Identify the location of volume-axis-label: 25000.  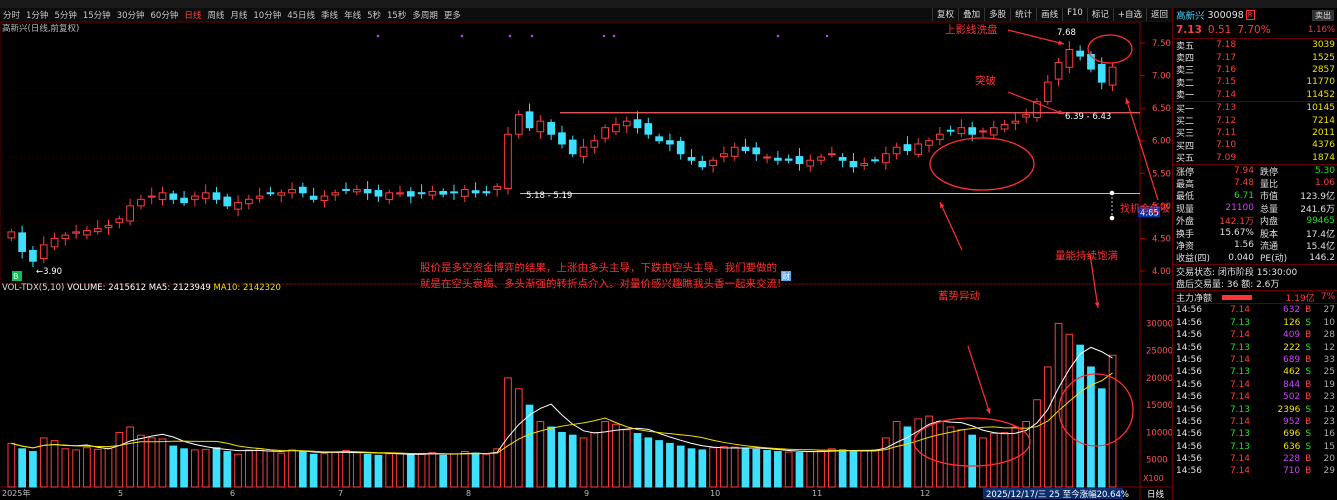
(1159, 352).